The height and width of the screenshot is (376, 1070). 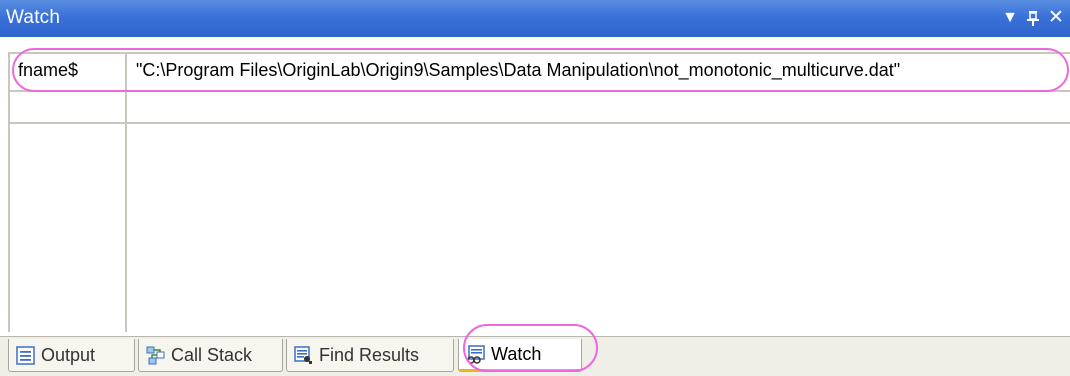 I want to click on tab-output: Output, so click(x=71, y=355).